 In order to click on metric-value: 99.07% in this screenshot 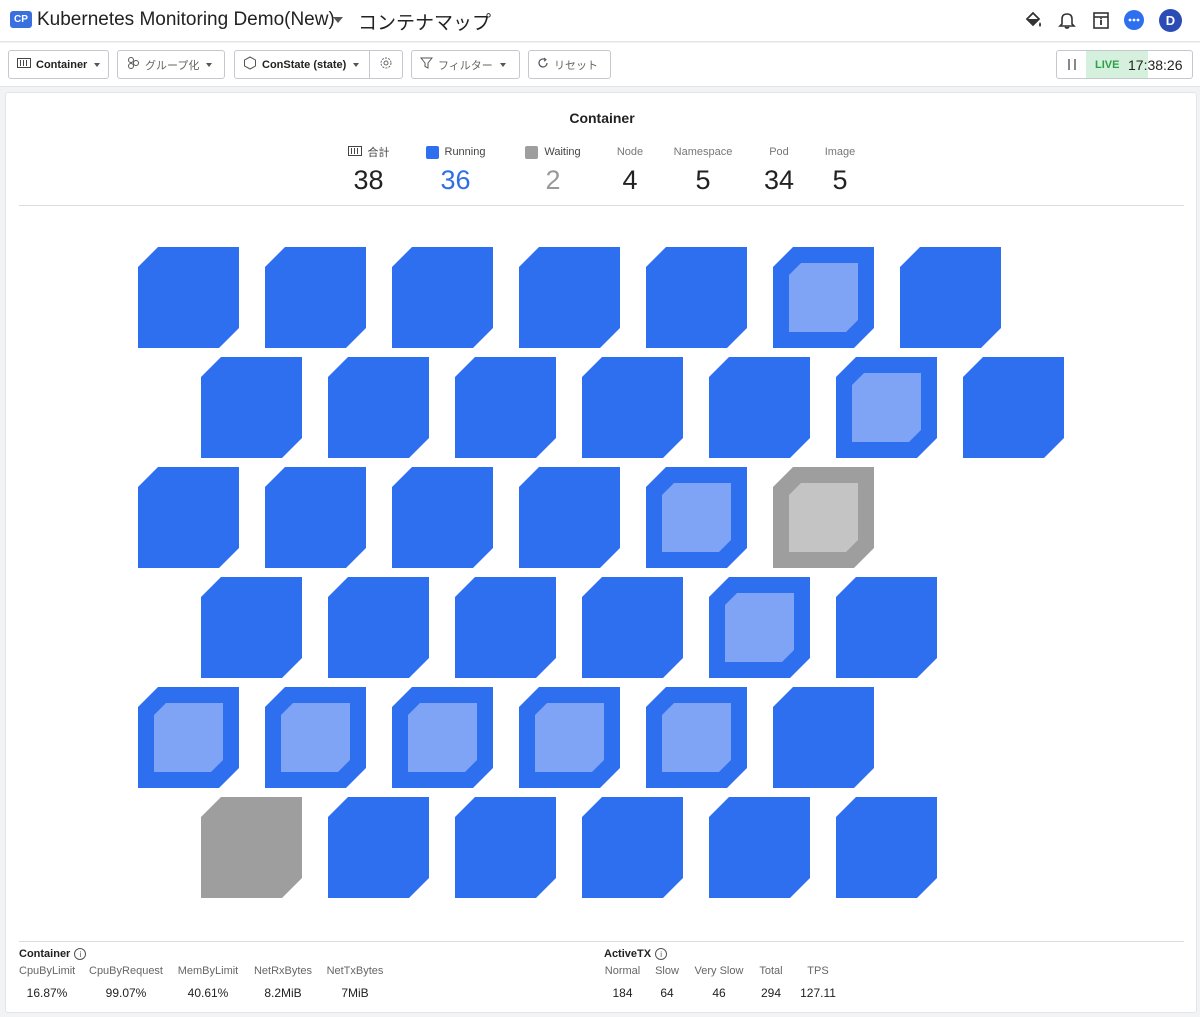, I will do `click(126, 993)`.